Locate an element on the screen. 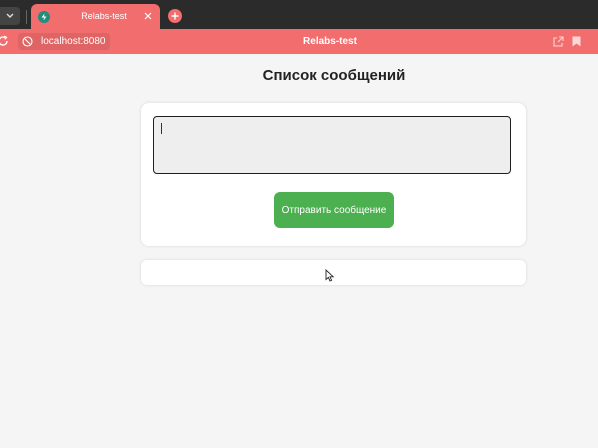 The image size is (598, 448). plus-icon is located at coordinates (175, 16).